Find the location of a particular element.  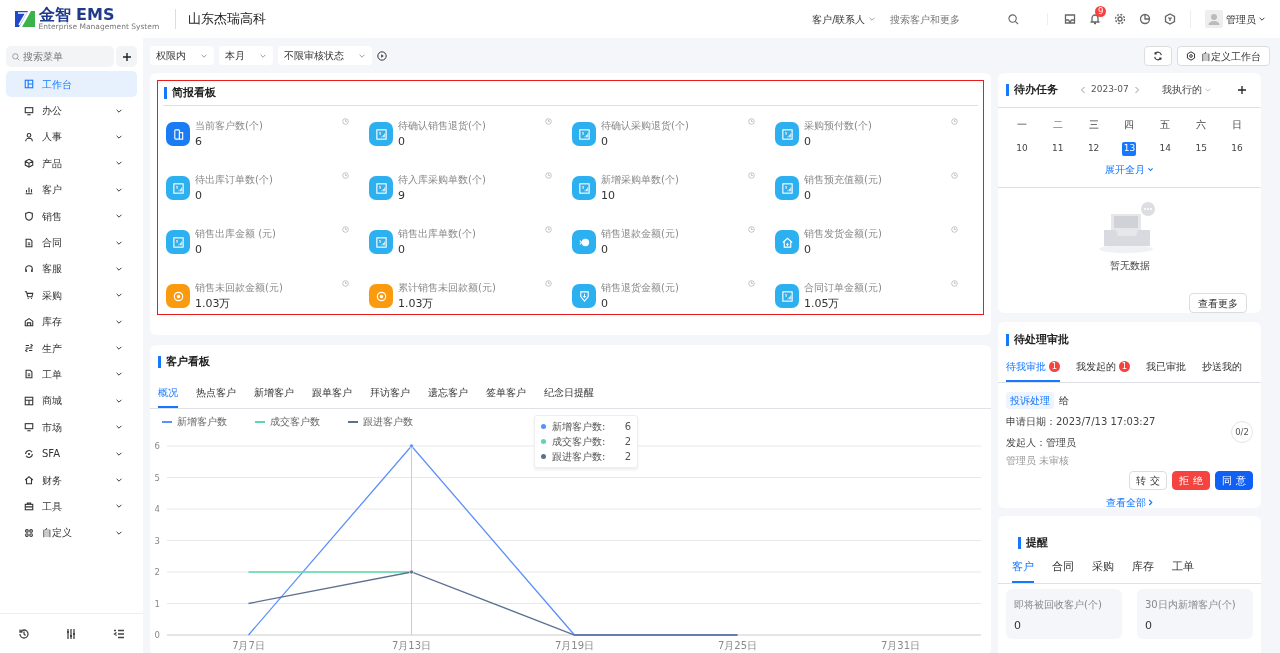

expand-link: 展开全月 is located at coordinates (1129, 169).